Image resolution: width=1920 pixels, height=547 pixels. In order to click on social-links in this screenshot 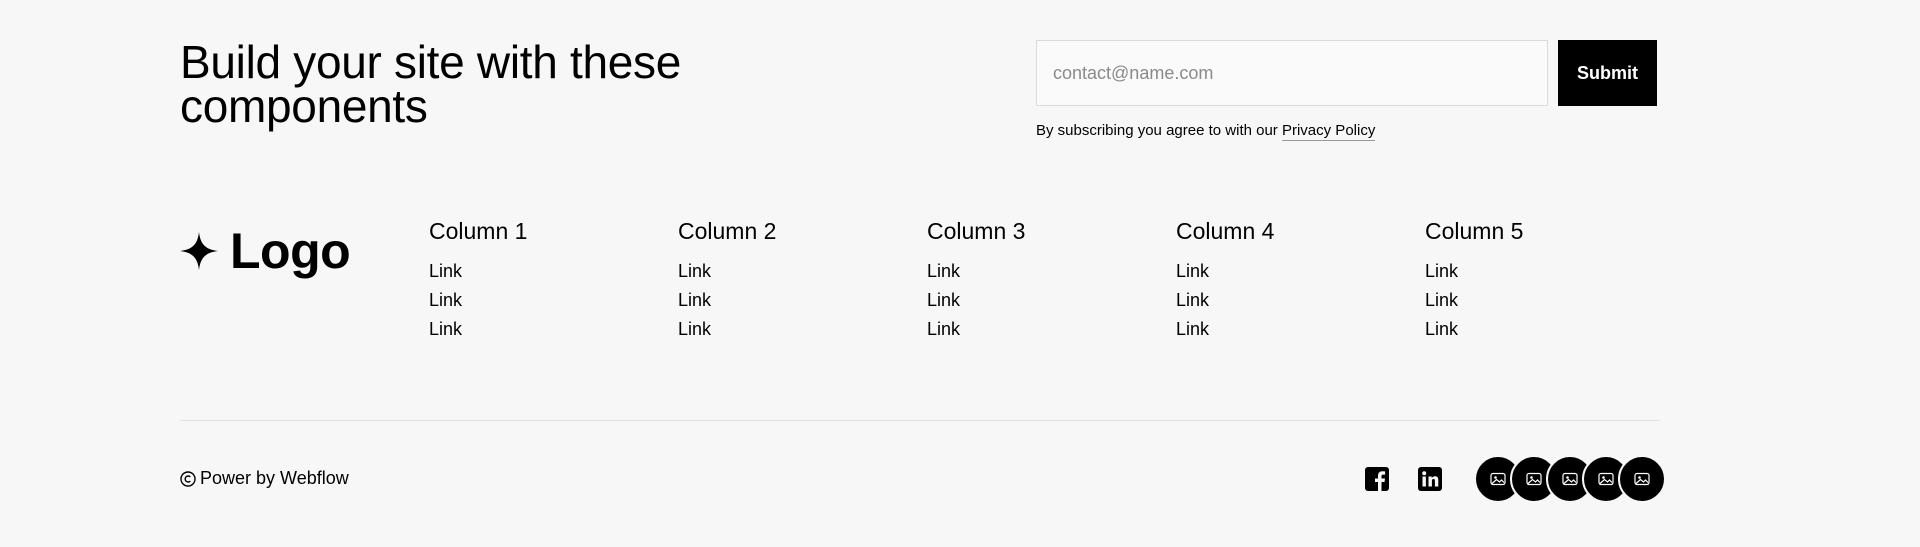, I will do `click(1515, 479)`.